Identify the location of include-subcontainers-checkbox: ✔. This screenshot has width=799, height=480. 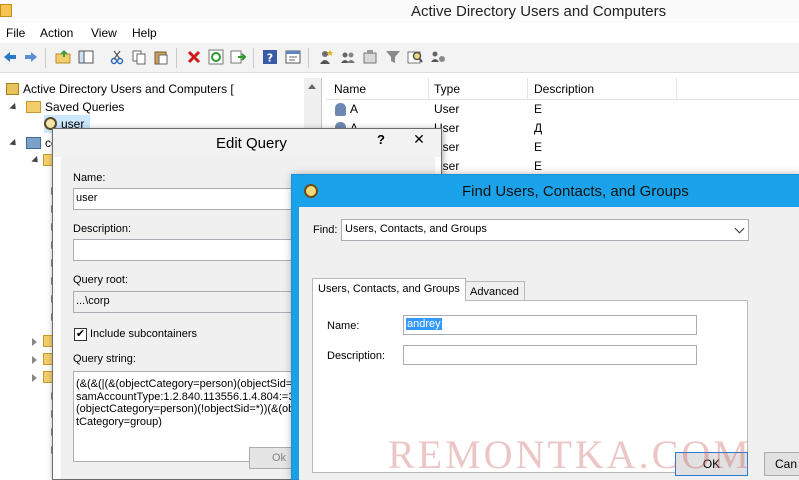
(80, 334).